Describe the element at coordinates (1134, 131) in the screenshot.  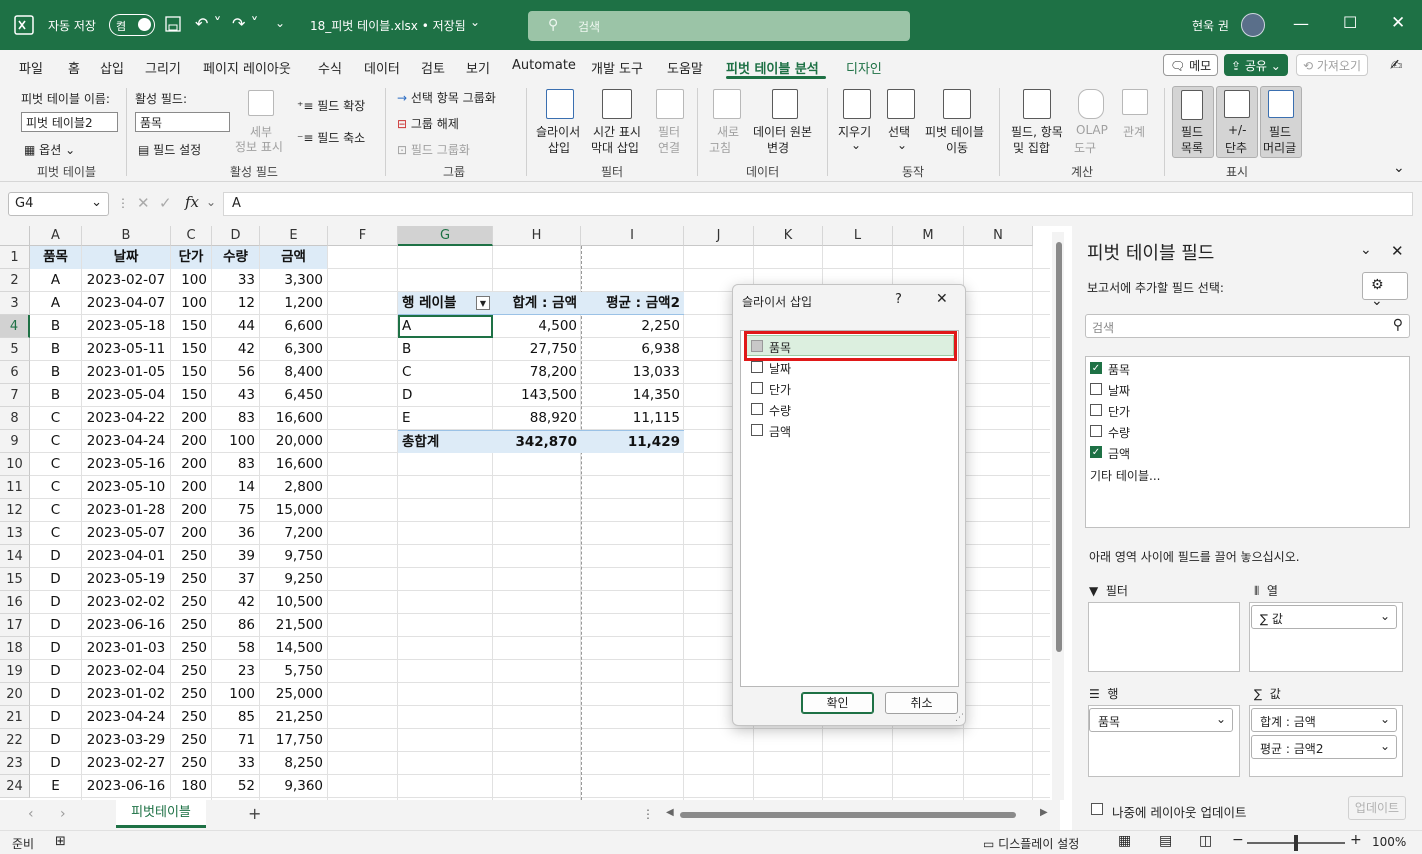
I see `relationships-label: 관계` at that location.